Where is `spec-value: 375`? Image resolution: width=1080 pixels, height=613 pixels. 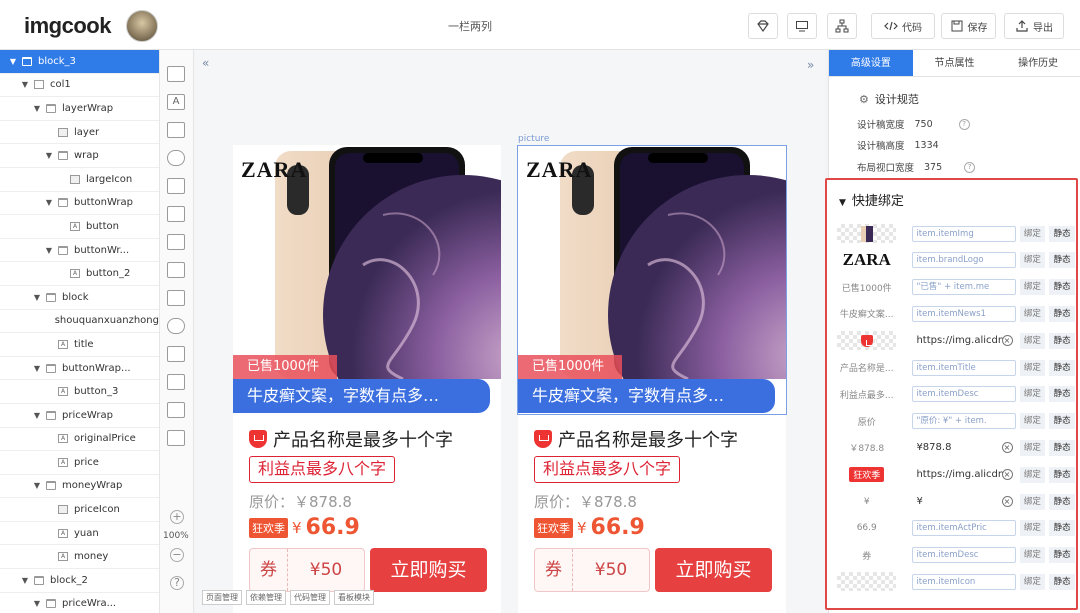 spec-value: 375 is located at coordinates (933, 167).